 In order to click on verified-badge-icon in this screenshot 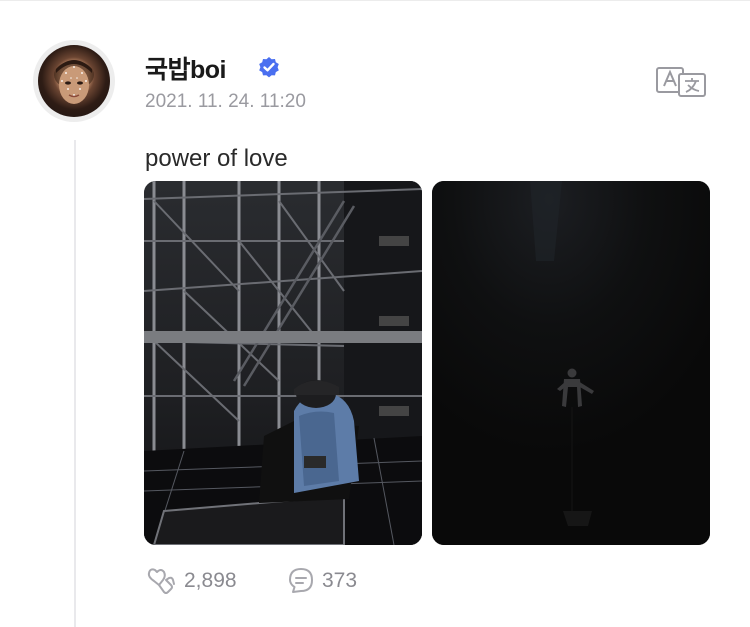, I will do `click(269, 67)`.